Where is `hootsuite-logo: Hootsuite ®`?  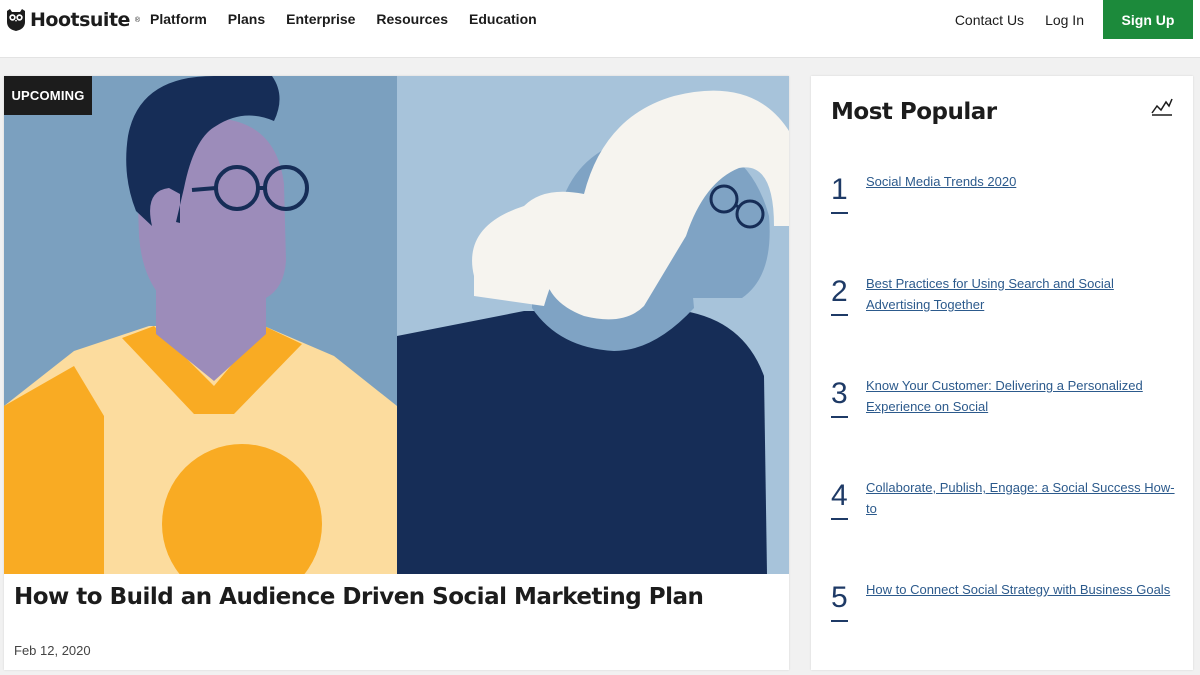
hootsuite-logo: Hootsuite ® is located at coordinates (73, 20).